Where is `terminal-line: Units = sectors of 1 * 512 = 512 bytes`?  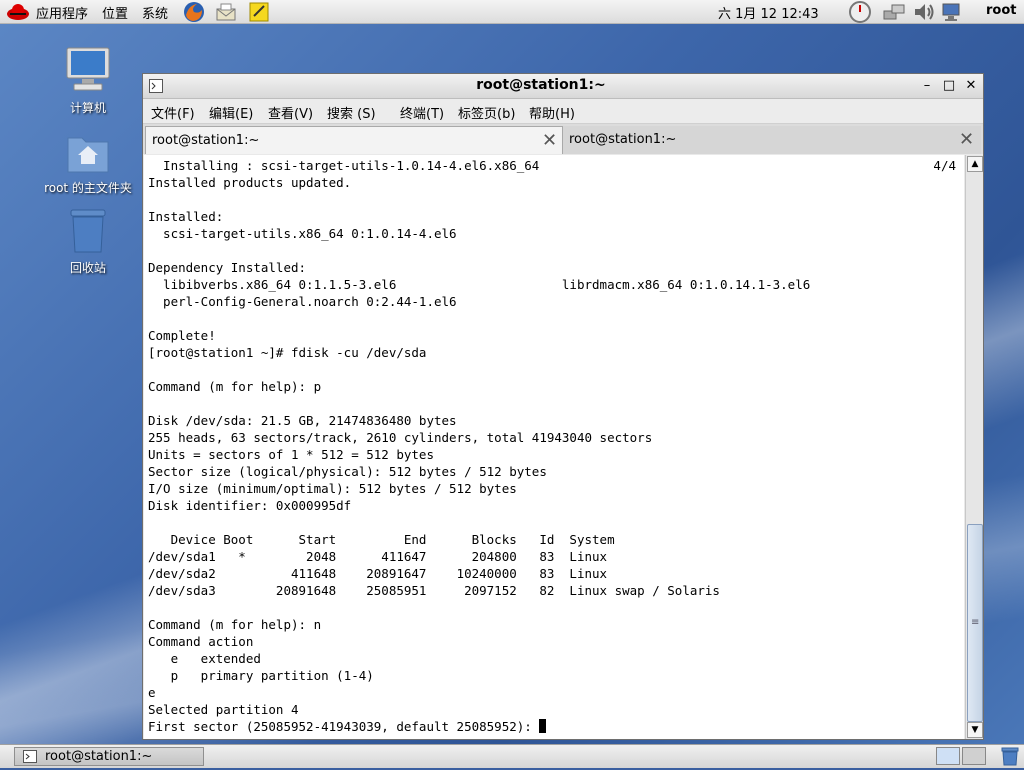 terminal-line: Units = sectors of 1 * 512 = 512 bytes is located at coordinates (291, 454).